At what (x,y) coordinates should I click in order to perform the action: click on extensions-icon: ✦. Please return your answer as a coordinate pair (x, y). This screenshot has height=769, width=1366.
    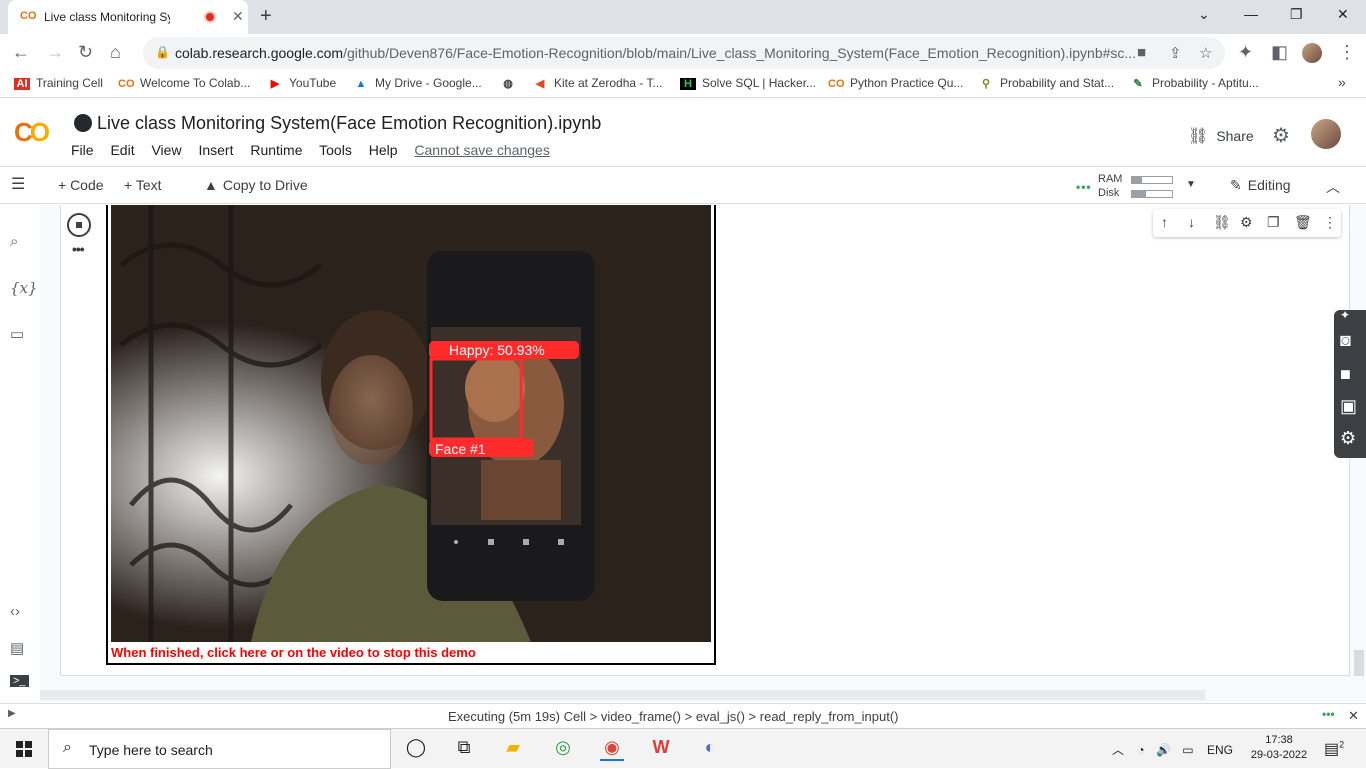
    Looking at the image, I should click on (1245, 52).